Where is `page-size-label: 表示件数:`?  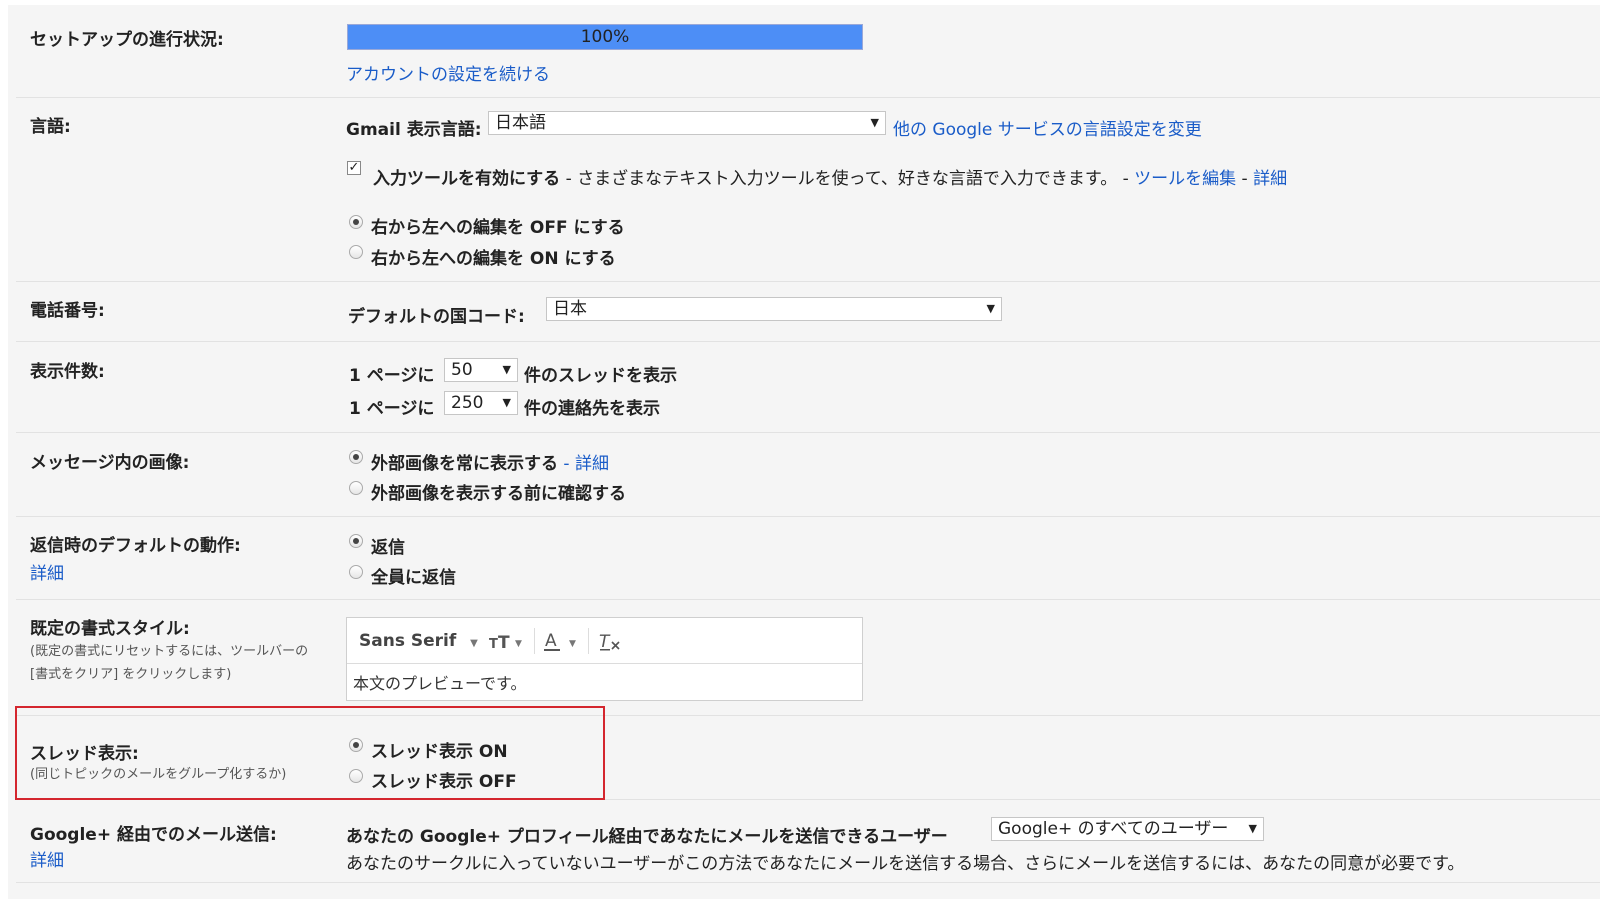 page-size-label: 表示件数: is located at coordinates (67, 372).